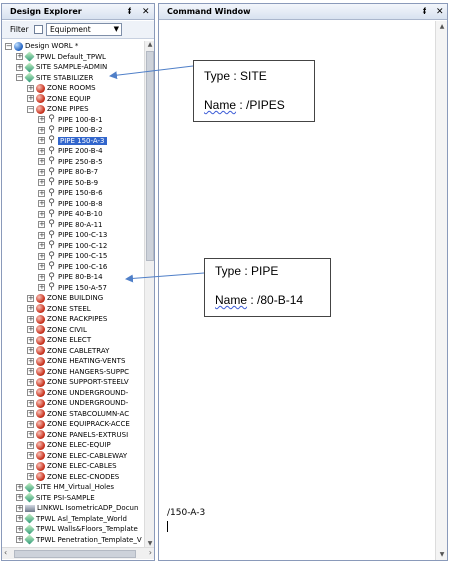 Image resolution: width=460 pixels, height=569 pixels. Describe the element at coordinates (68, 351) in the screenshot. I see `tree-node: + ZONE CABLETRAY` at that location.